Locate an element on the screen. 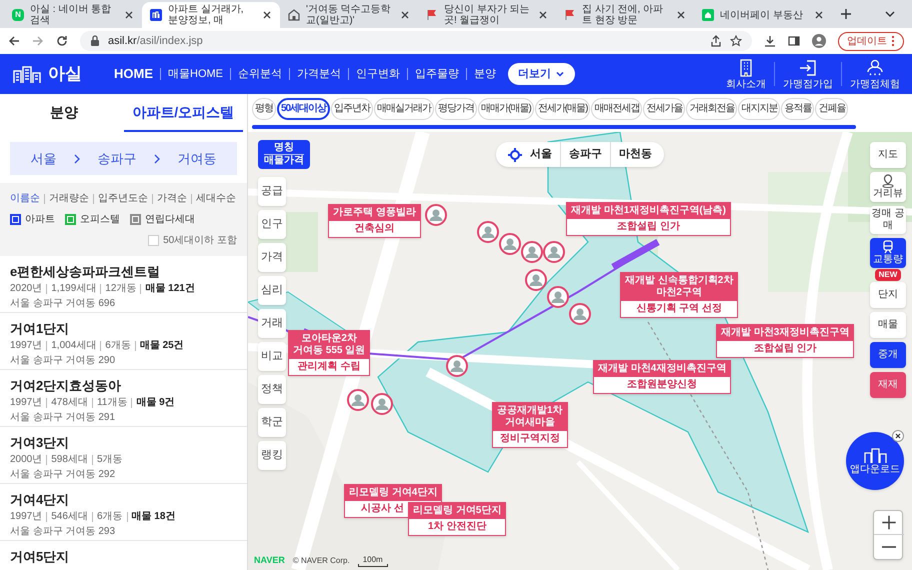  browser-tab: 아파트 실거래가, 분양정보, 매 is located at coordinates (211, 15).